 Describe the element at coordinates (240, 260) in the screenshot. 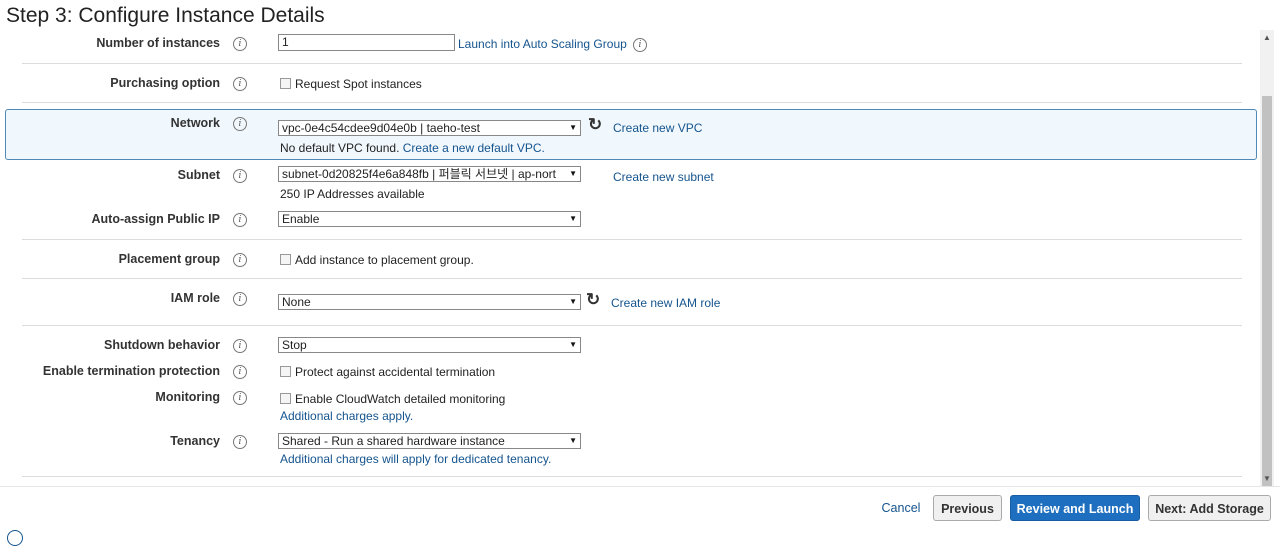

I see `placement-info-icon: i` at that location.